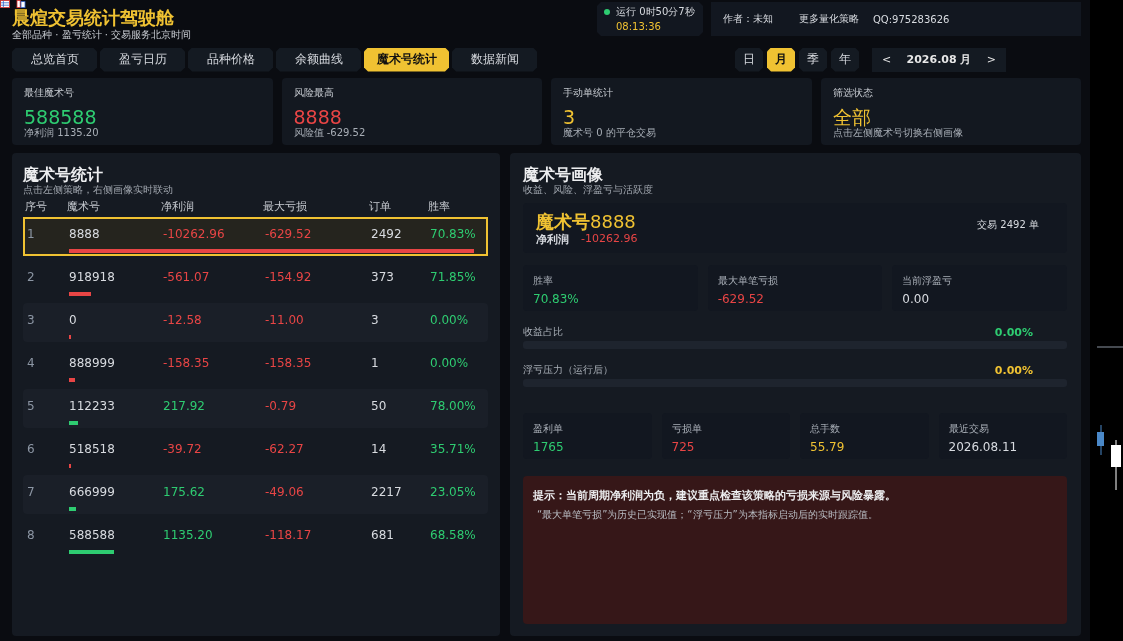 The width and height of the screenshot is (1123, 641). What do you see at coordinates (683, 447) in the screenshot?
I see `count-value: 725` at bounding box center [683, 447].